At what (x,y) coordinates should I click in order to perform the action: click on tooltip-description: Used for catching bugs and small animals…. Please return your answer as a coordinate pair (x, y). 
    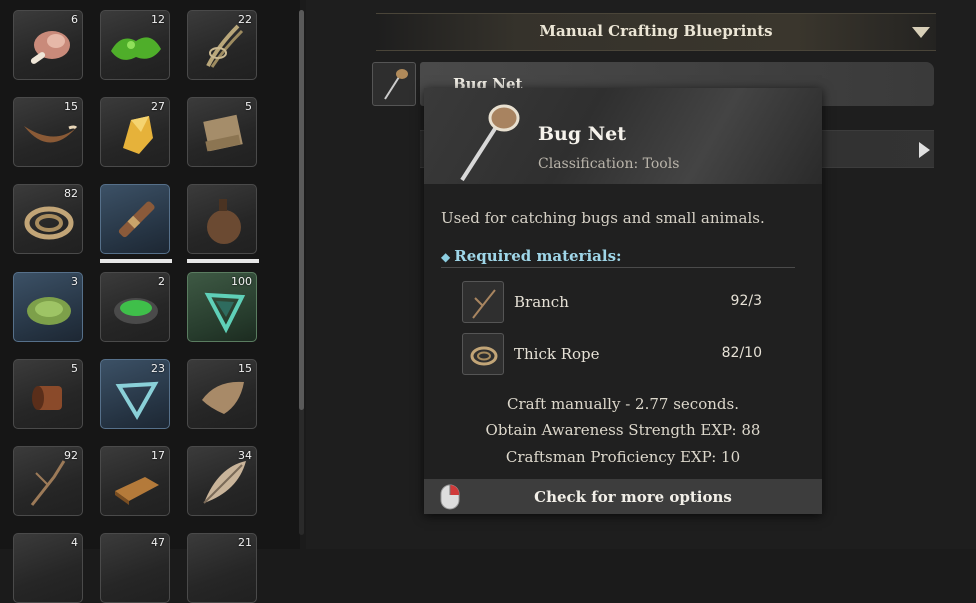
    Looking at the image, I should click on (603, 218).